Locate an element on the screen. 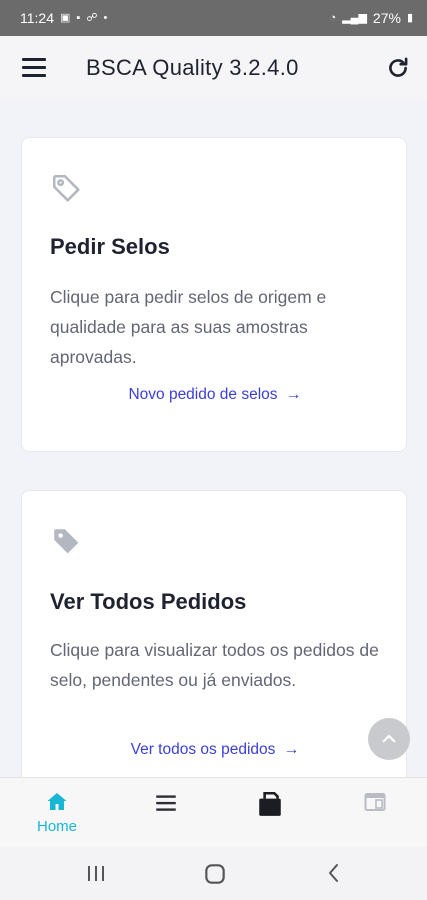  wifi-icon: ◔ is located at coordinates (333, 17).